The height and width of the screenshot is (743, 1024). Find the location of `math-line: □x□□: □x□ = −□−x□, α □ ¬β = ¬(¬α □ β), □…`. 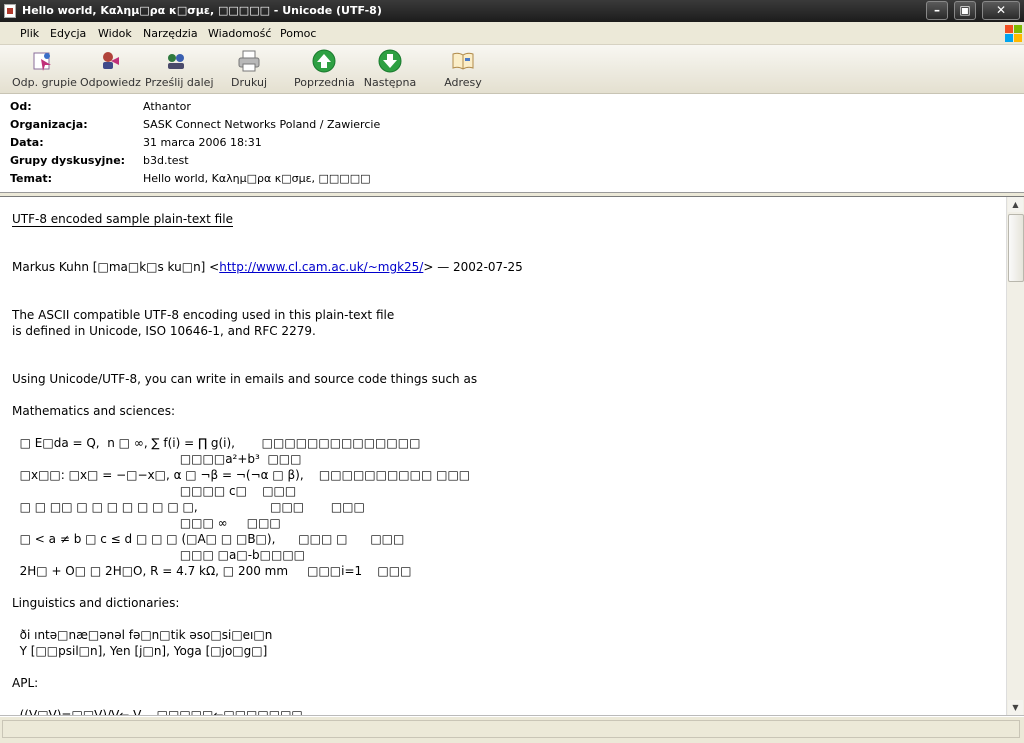

math-line: □x□□: □x□ = −□−x□, α □ ¬β = ¬(¬α □ β), □… is located at coordinates (241, 475).